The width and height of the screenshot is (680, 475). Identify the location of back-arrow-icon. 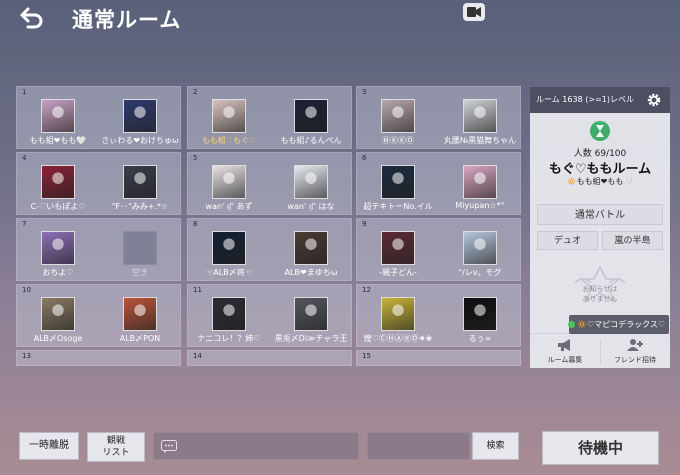
(31, 18).